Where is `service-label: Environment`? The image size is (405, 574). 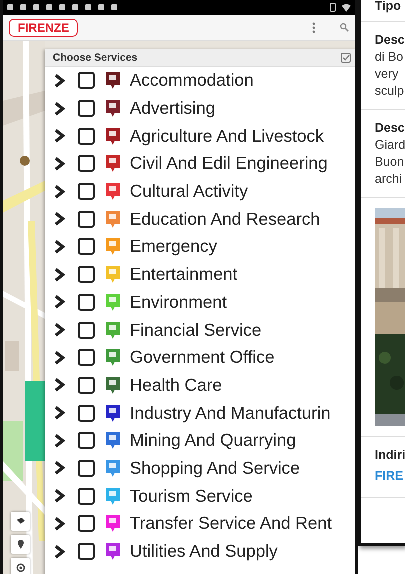 service-label: Environment is located at coordinates (179, 302).